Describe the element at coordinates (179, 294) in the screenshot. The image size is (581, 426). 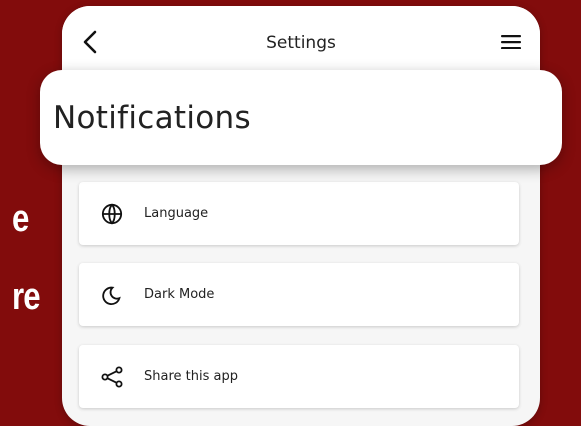
I see `settings-item-label: Dark Mode` at that location.